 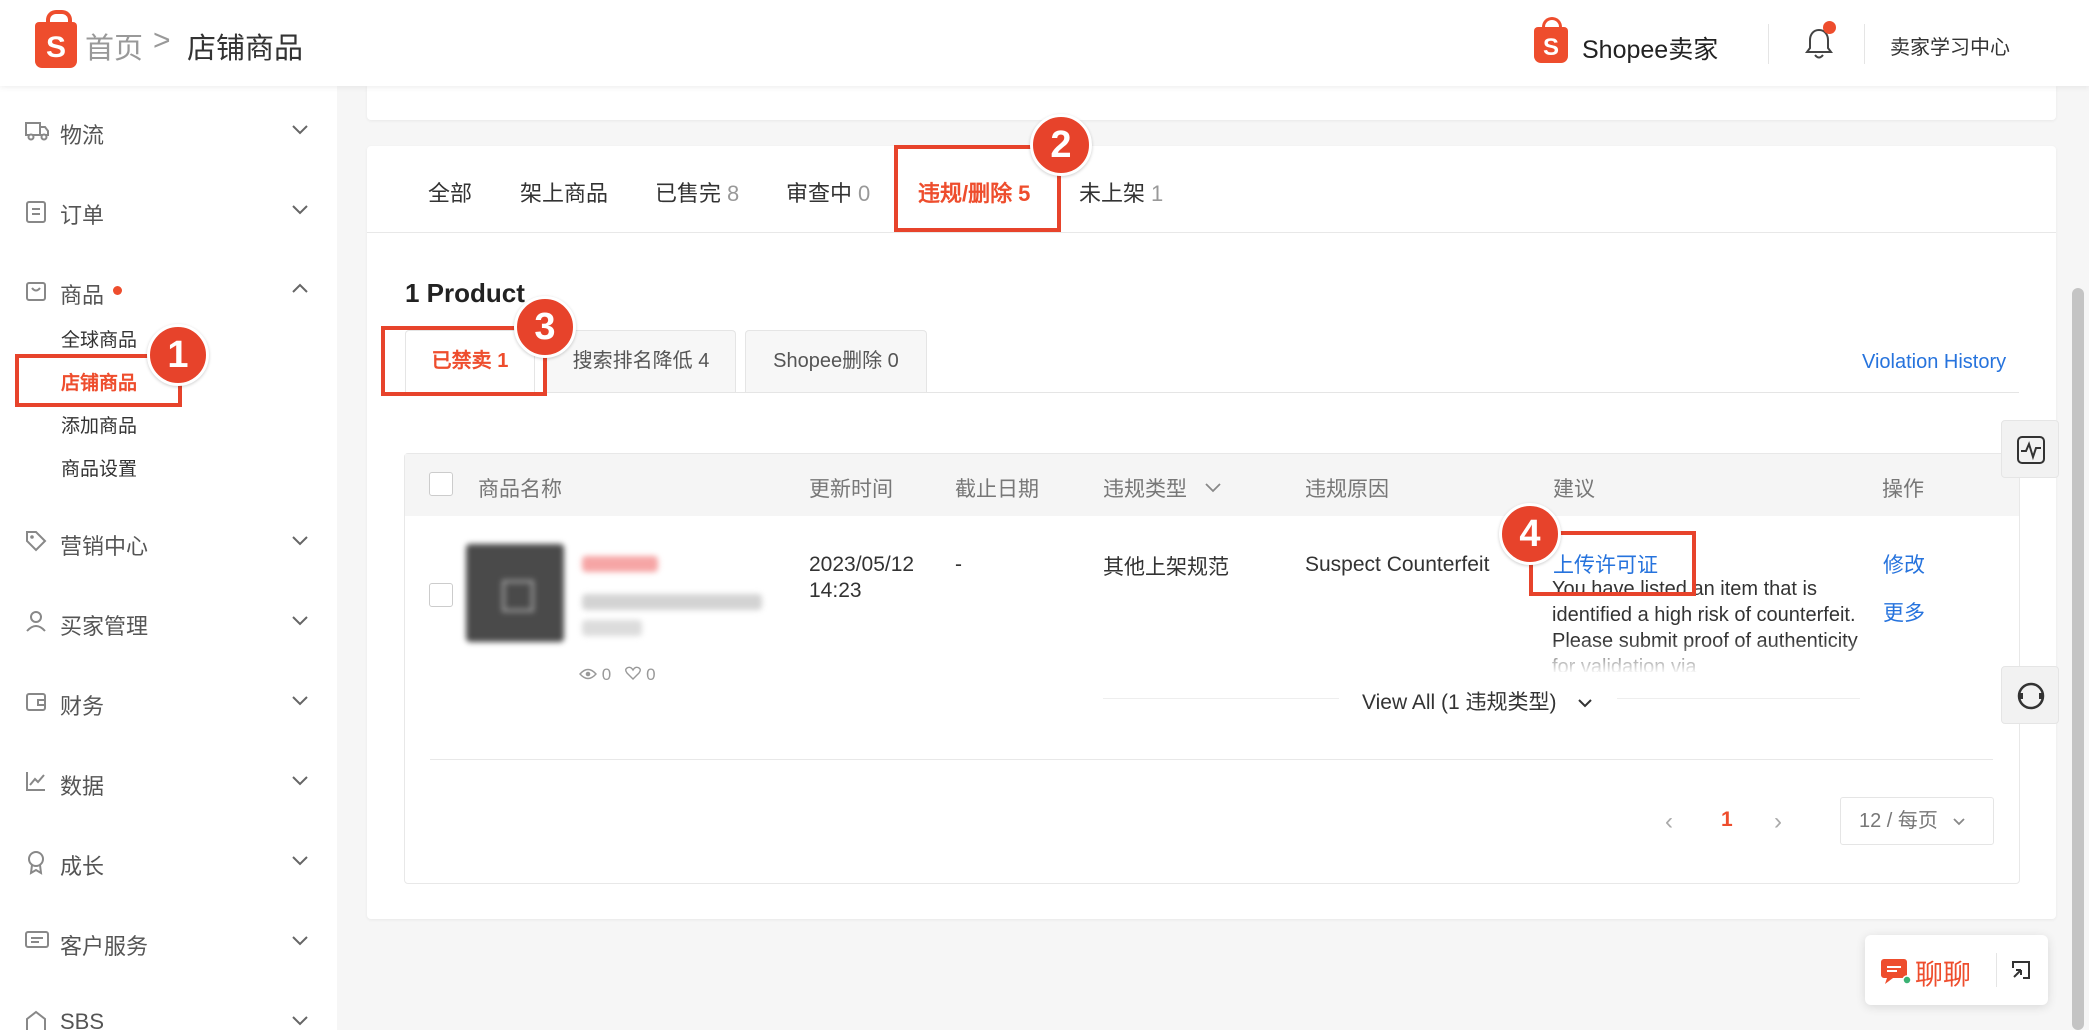 What do you see at coordinates (99, 424) in the screenshot?
I see `submenu-add-product: 添加商品` at bounding box center [99, 424].